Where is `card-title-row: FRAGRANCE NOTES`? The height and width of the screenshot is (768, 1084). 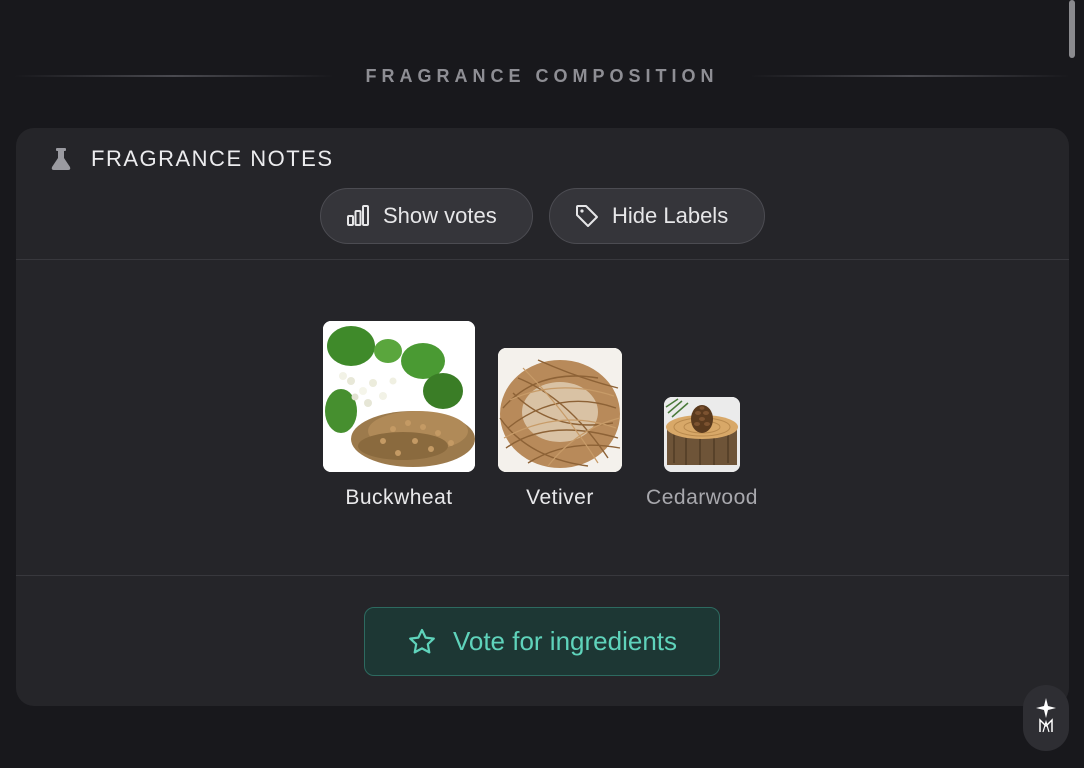 card-title-row: FRAGRANCE NOTES is located at coordinates (191, 159).